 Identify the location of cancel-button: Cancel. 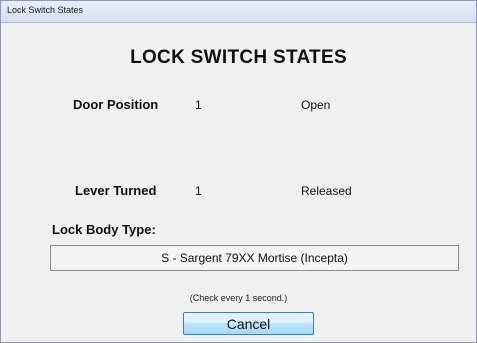
(248, 323).